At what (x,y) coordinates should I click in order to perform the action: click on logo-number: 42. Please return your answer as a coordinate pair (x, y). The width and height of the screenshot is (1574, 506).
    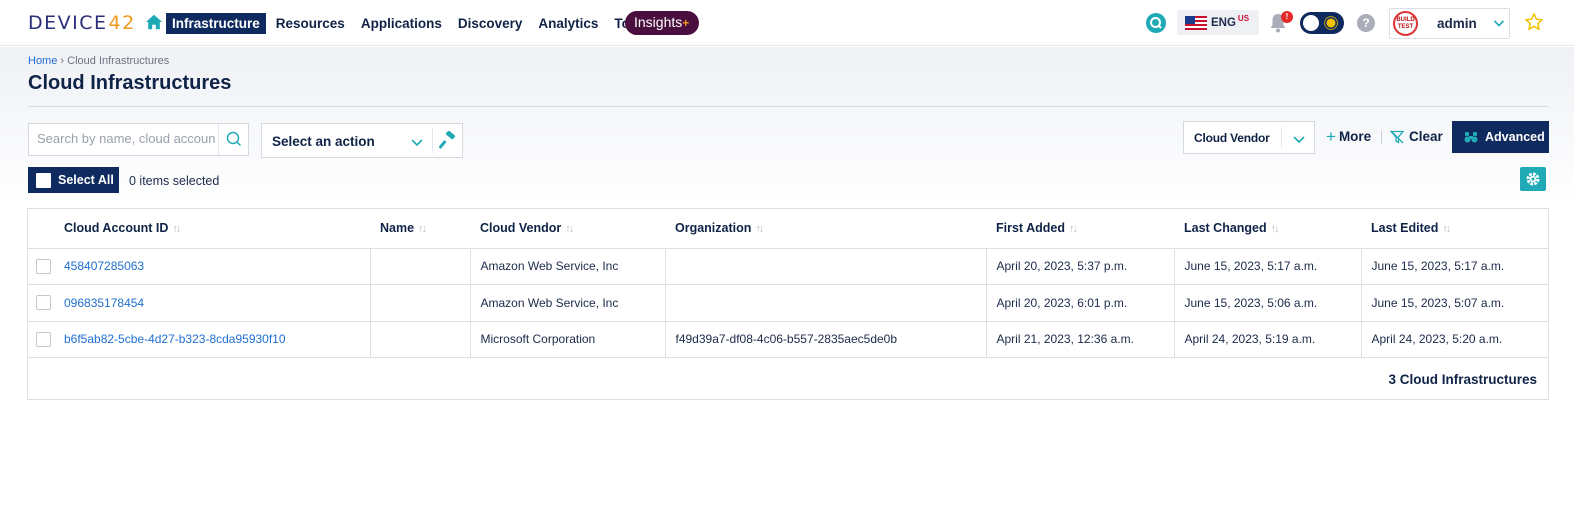
    Looking at the image, I should click on (122, 23).